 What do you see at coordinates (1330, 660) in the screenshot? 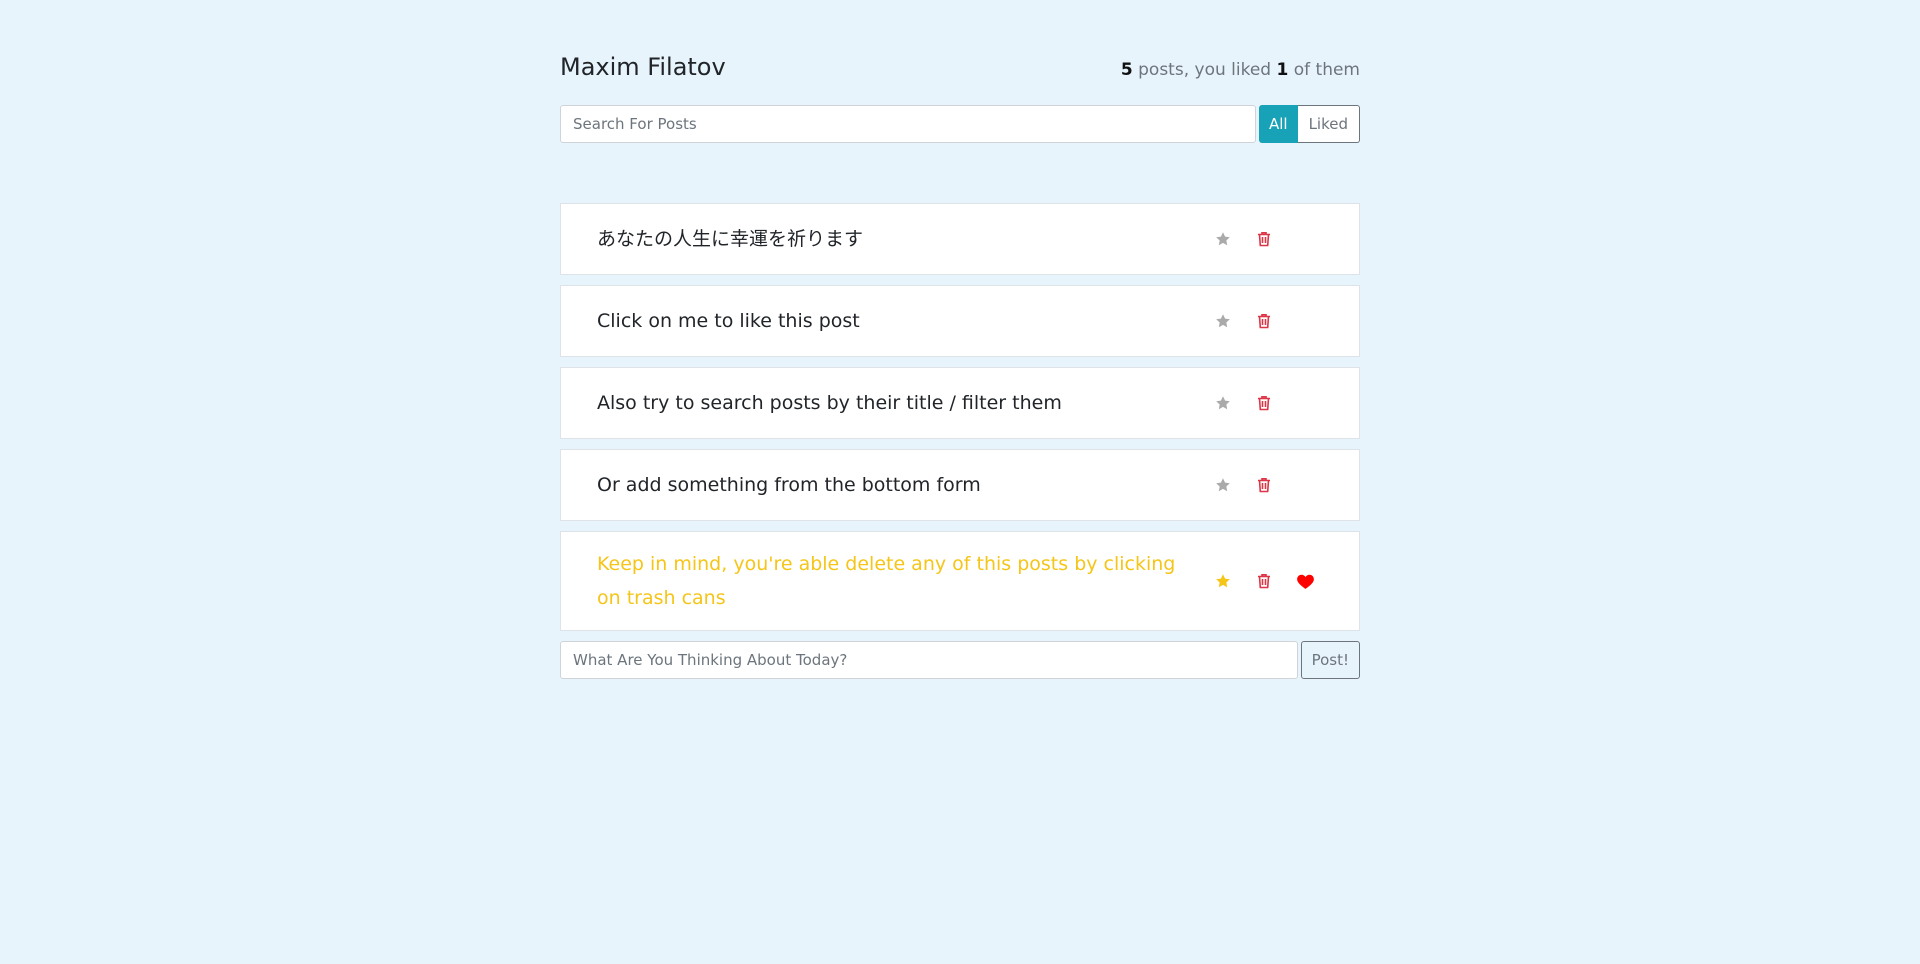
I see `post-submit-button: Post!` at bounding box center [1330, 660].